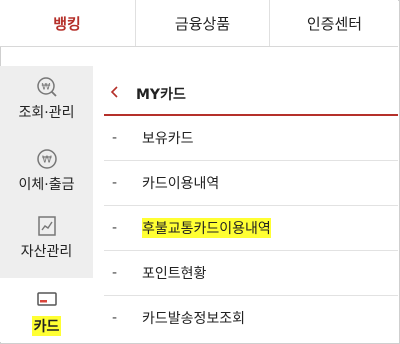 This screenshot has width=400, height=344. I want to click on menu-item-point-status: - 포인트현황, so click(251, 273).